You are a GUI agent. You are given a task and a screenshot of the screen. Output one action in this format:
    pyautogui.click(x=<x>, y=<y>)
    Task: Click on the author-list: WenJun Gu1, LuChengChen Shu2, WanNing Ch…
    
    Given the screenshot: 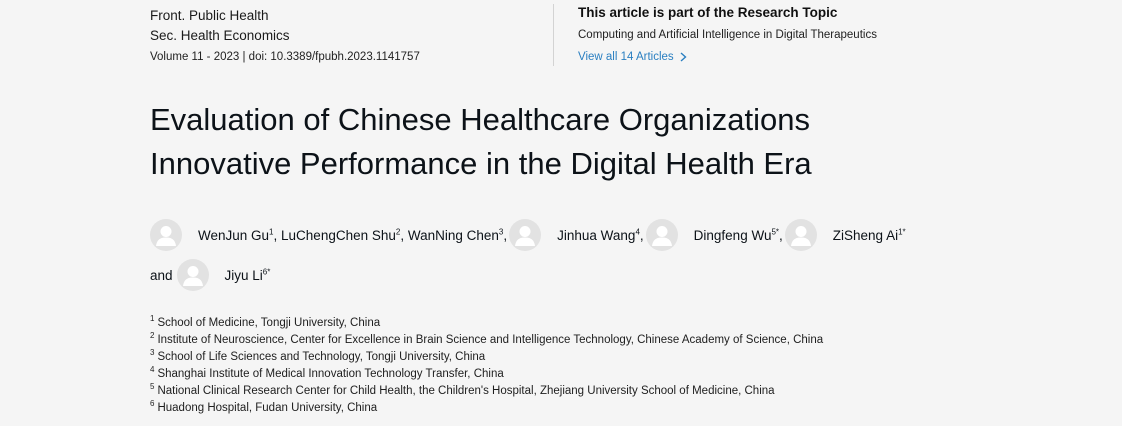 What is the action you would take?
    pyautogui.click(x=600, y=255)
    